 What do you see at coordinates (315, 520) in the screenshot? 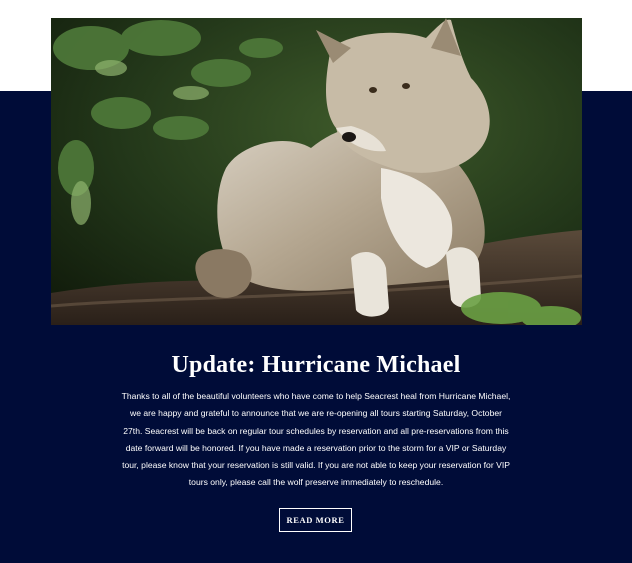
I see `read-more-button: READ MORE` at bounding box center [315, 520].